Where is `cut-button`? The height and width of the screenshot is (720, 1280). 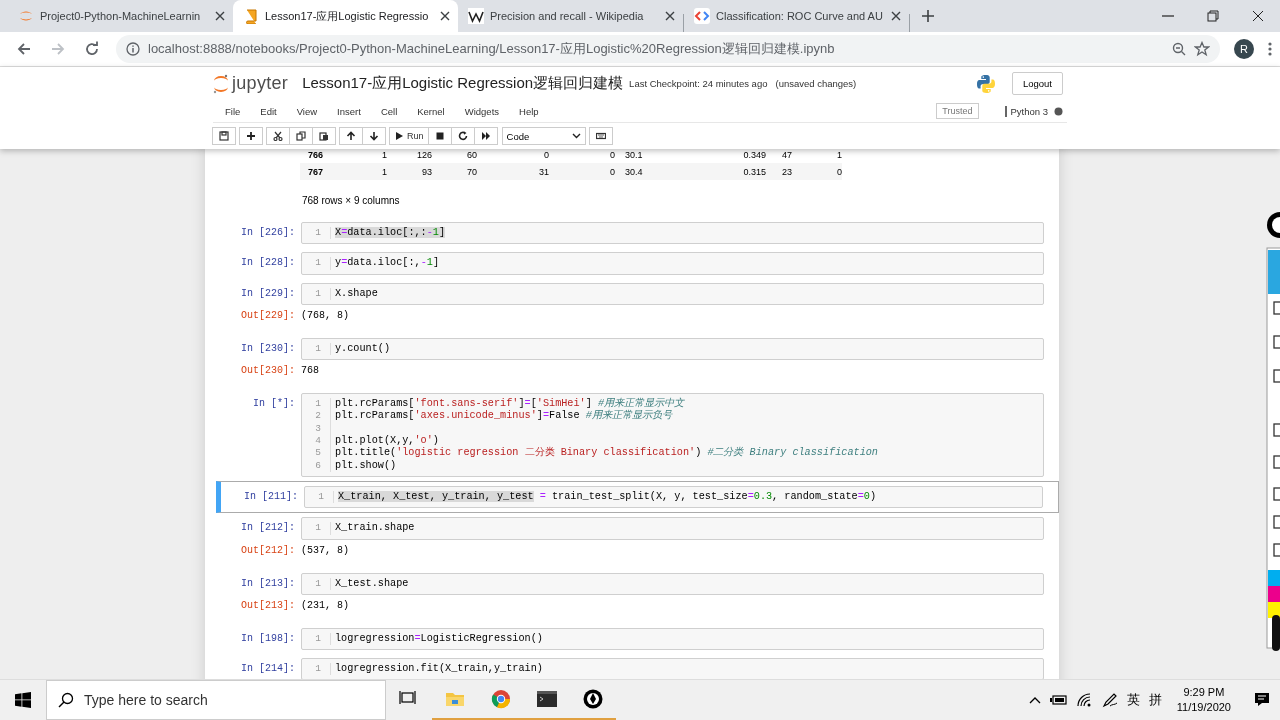 cut-button is located at coordinates (278, 136).